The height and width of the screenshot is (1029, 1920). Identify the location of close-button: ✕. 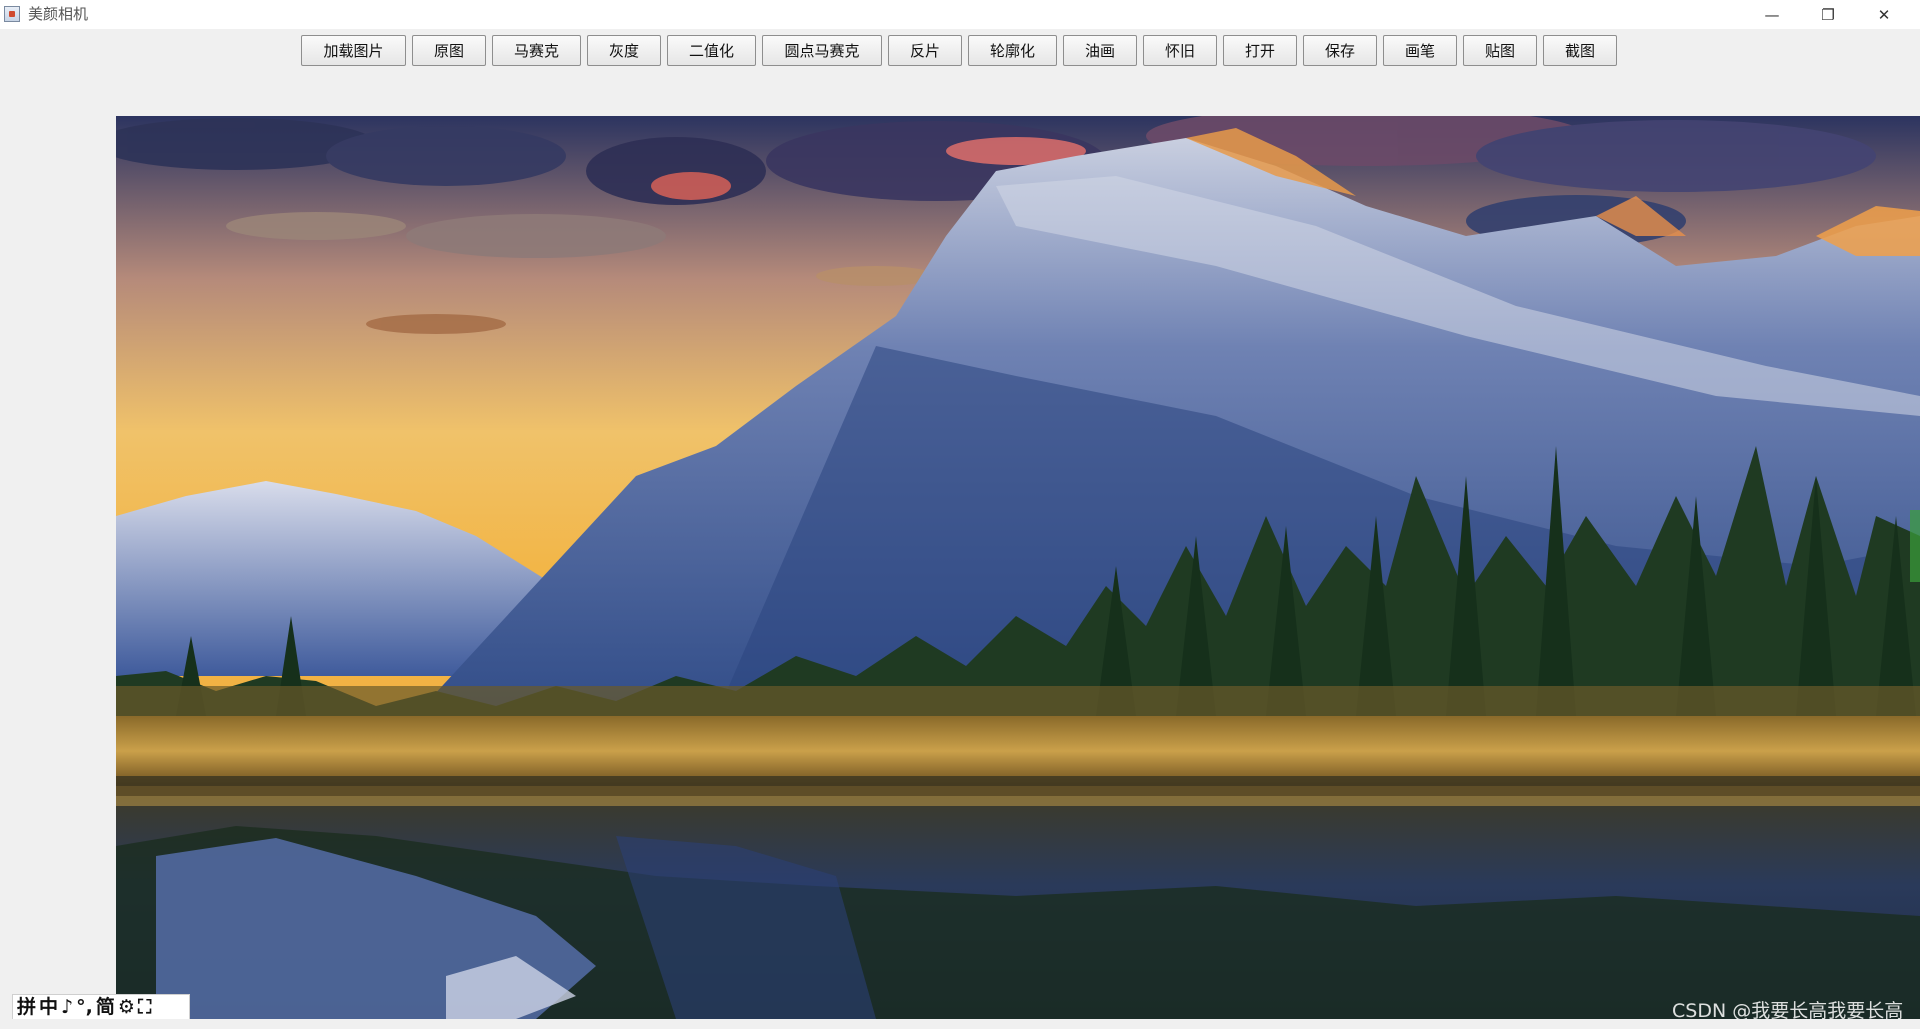
(1884, 14).